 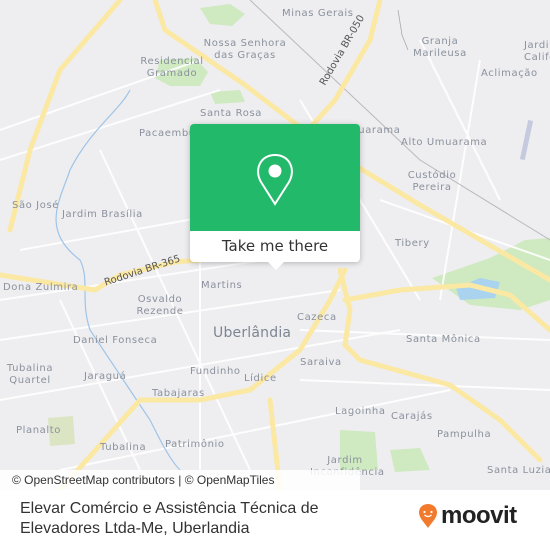 What do you see at coordinates (317, 317) in the screenshot?
I see `label-cazeca: Cazeca` at bounding box center [317, 317].